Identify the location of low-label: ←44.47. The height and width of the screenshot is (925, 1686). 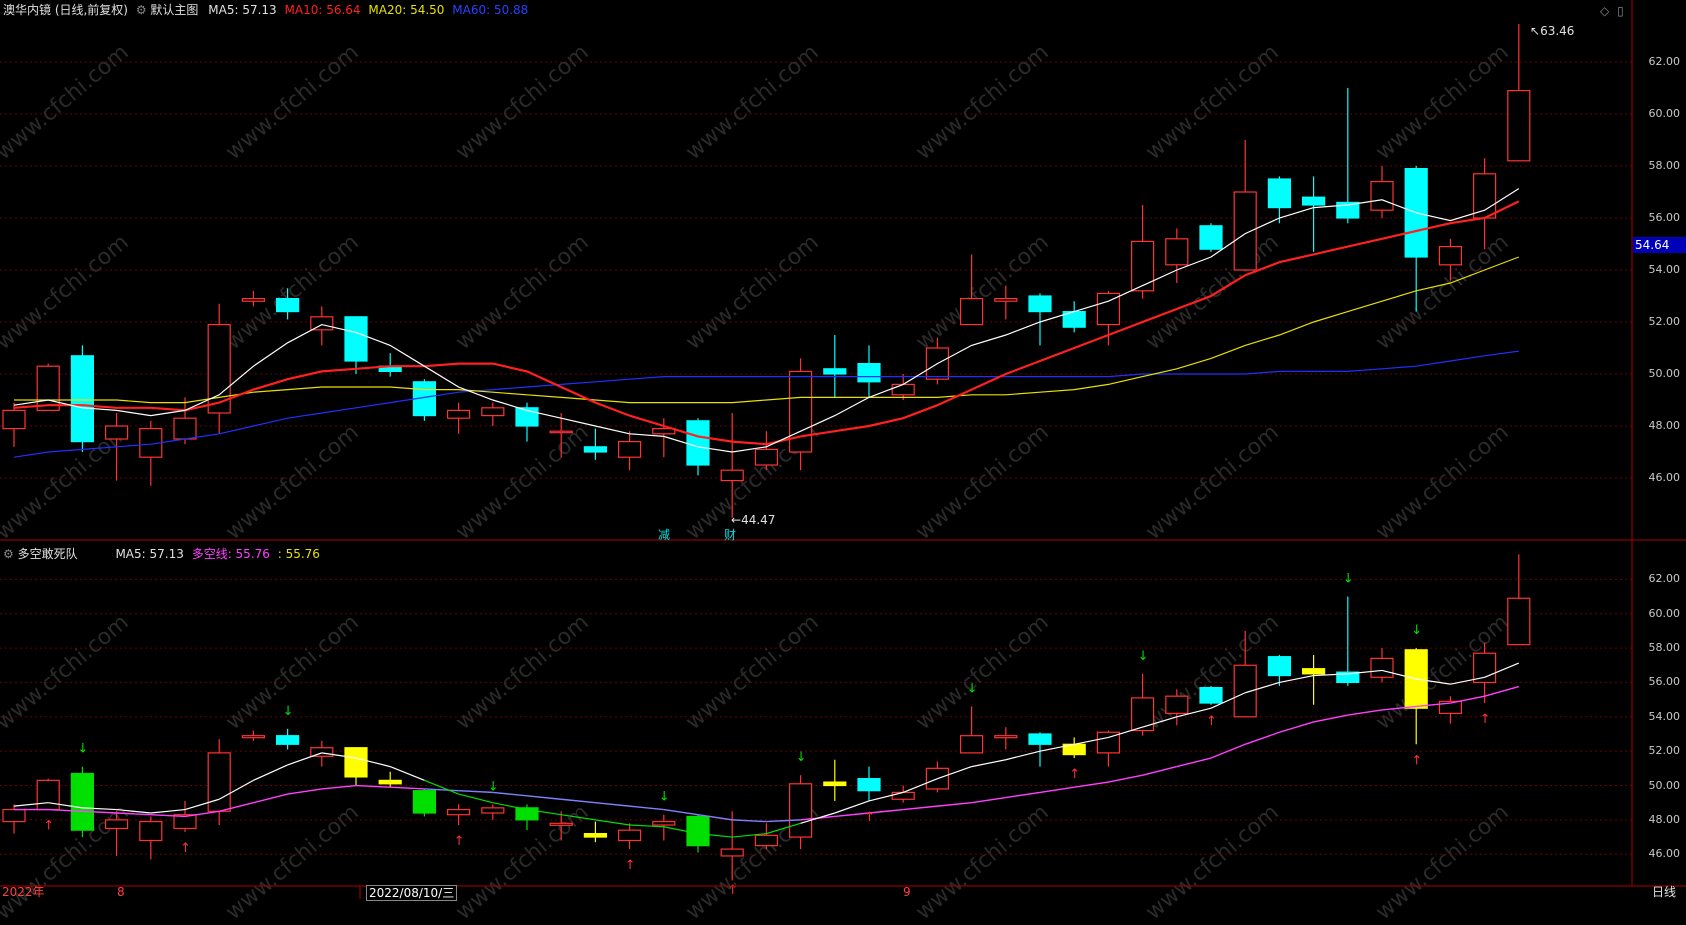
(753, 520).